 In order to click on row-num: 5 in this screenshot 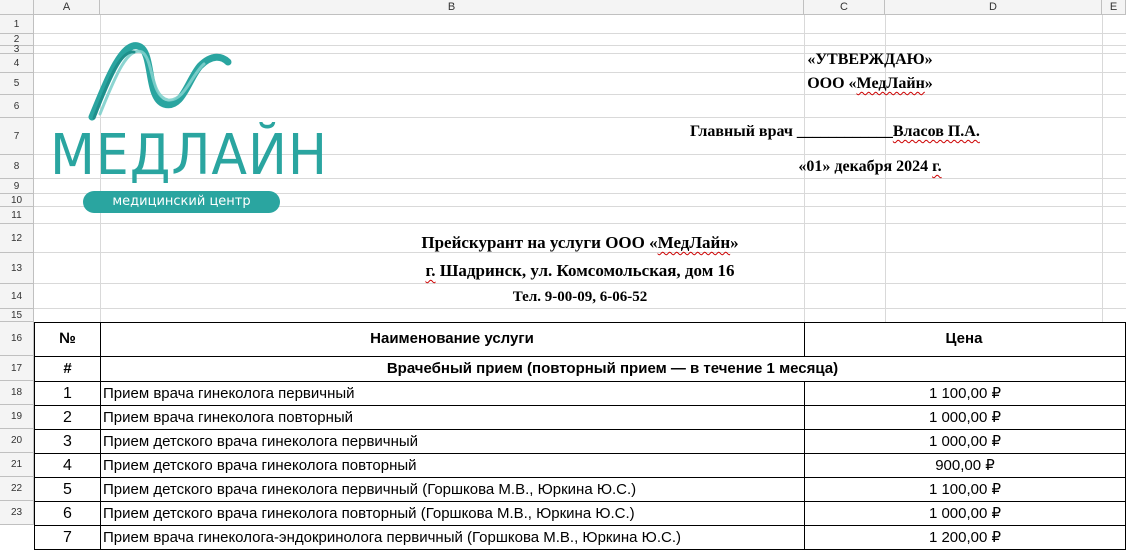, I will do `click(67, 489)`.